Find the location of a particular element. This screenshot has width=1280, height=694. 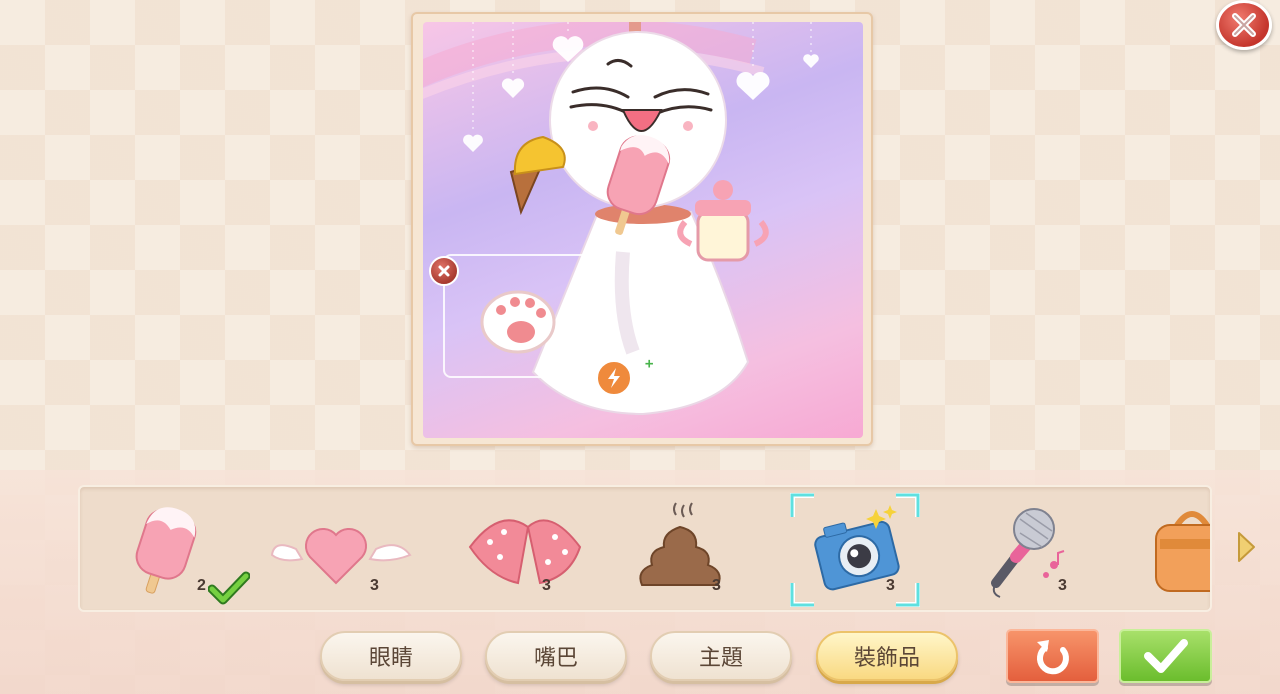

tab-mouth: 嘴巴 is located at coordinates (556, 656).